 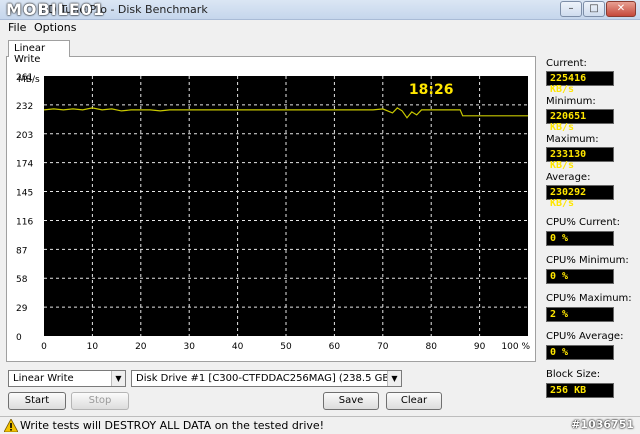 I want to click on cpu-current-label: CPU% Current:, so click(x=583, y=222).